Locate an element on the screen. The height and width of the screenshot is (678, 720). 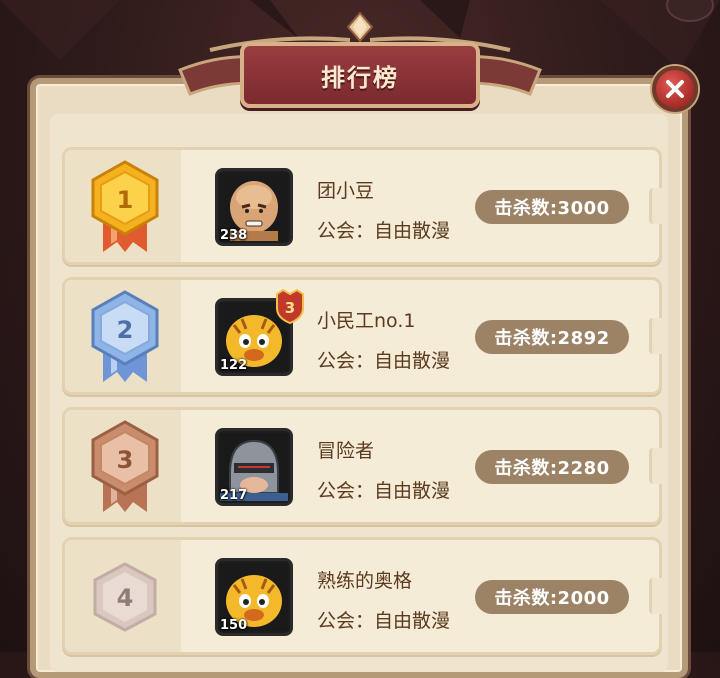
player-level: 122 is located at coordinates (234, 365).